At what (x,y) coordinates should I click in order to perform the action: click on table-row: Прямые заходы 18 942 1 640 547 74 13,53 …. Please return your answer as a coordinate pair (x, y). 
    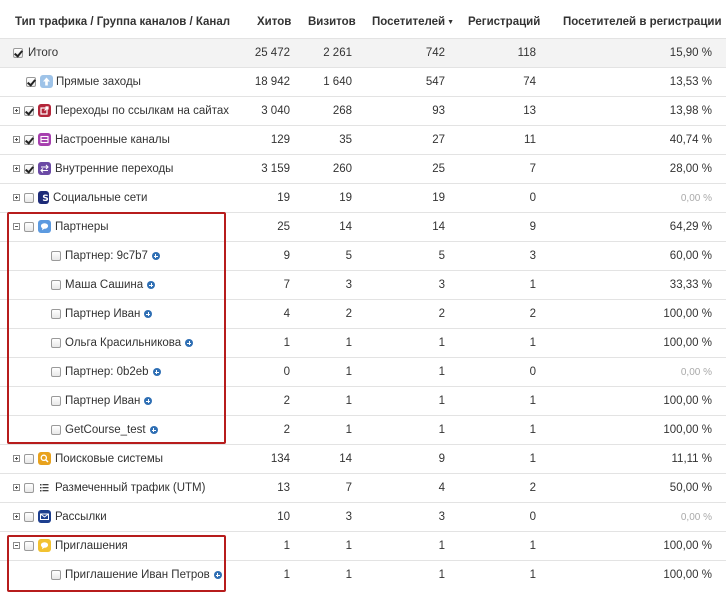
    Looking at the image, I should click on (363, 81).